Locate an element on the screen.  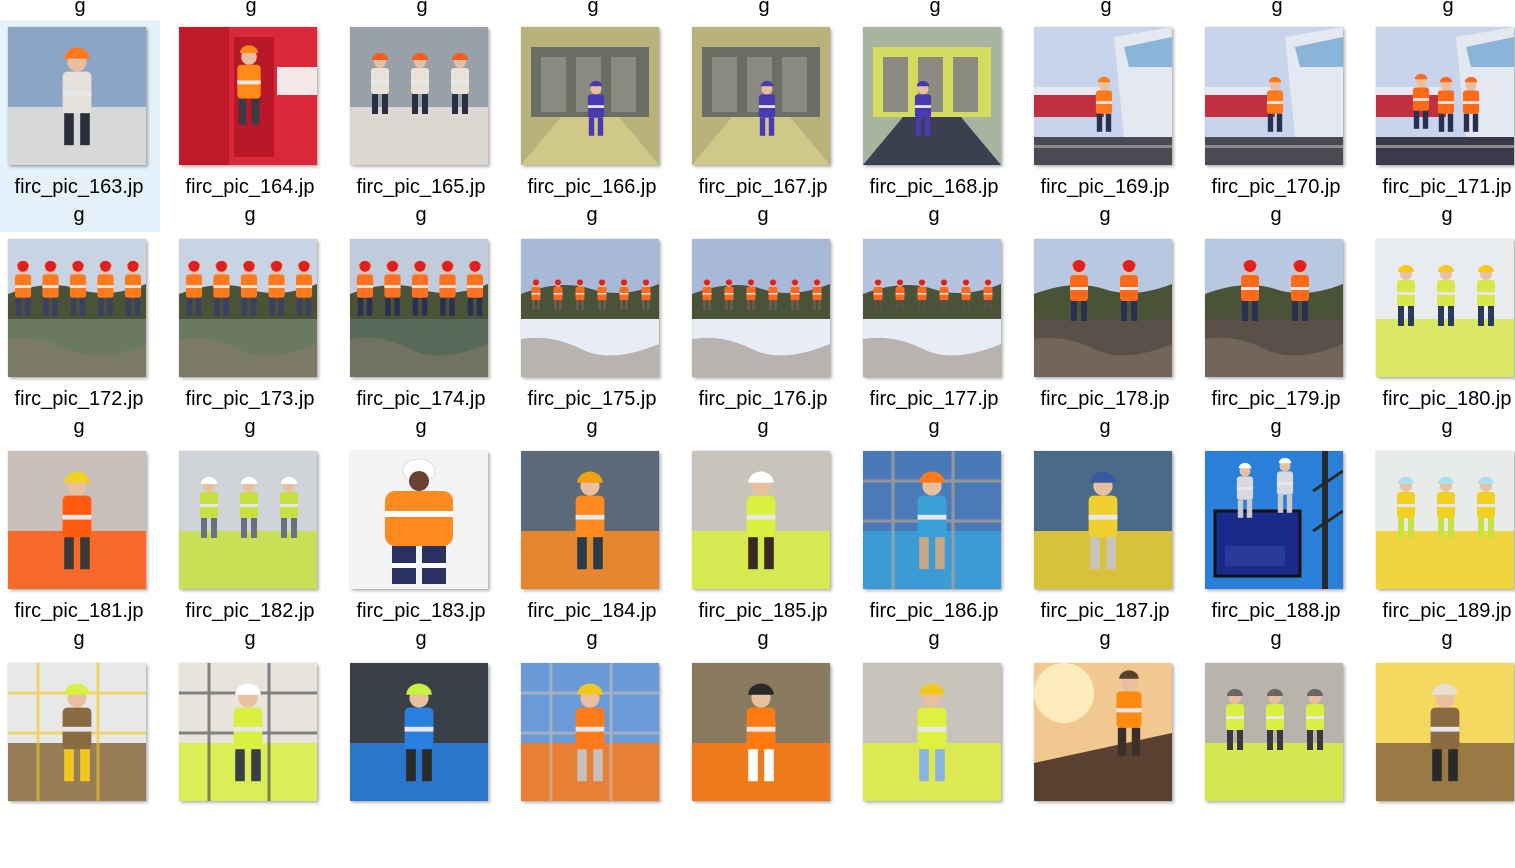
file-item: firc_pic_175.jp g is located at coordinates (593, 338).